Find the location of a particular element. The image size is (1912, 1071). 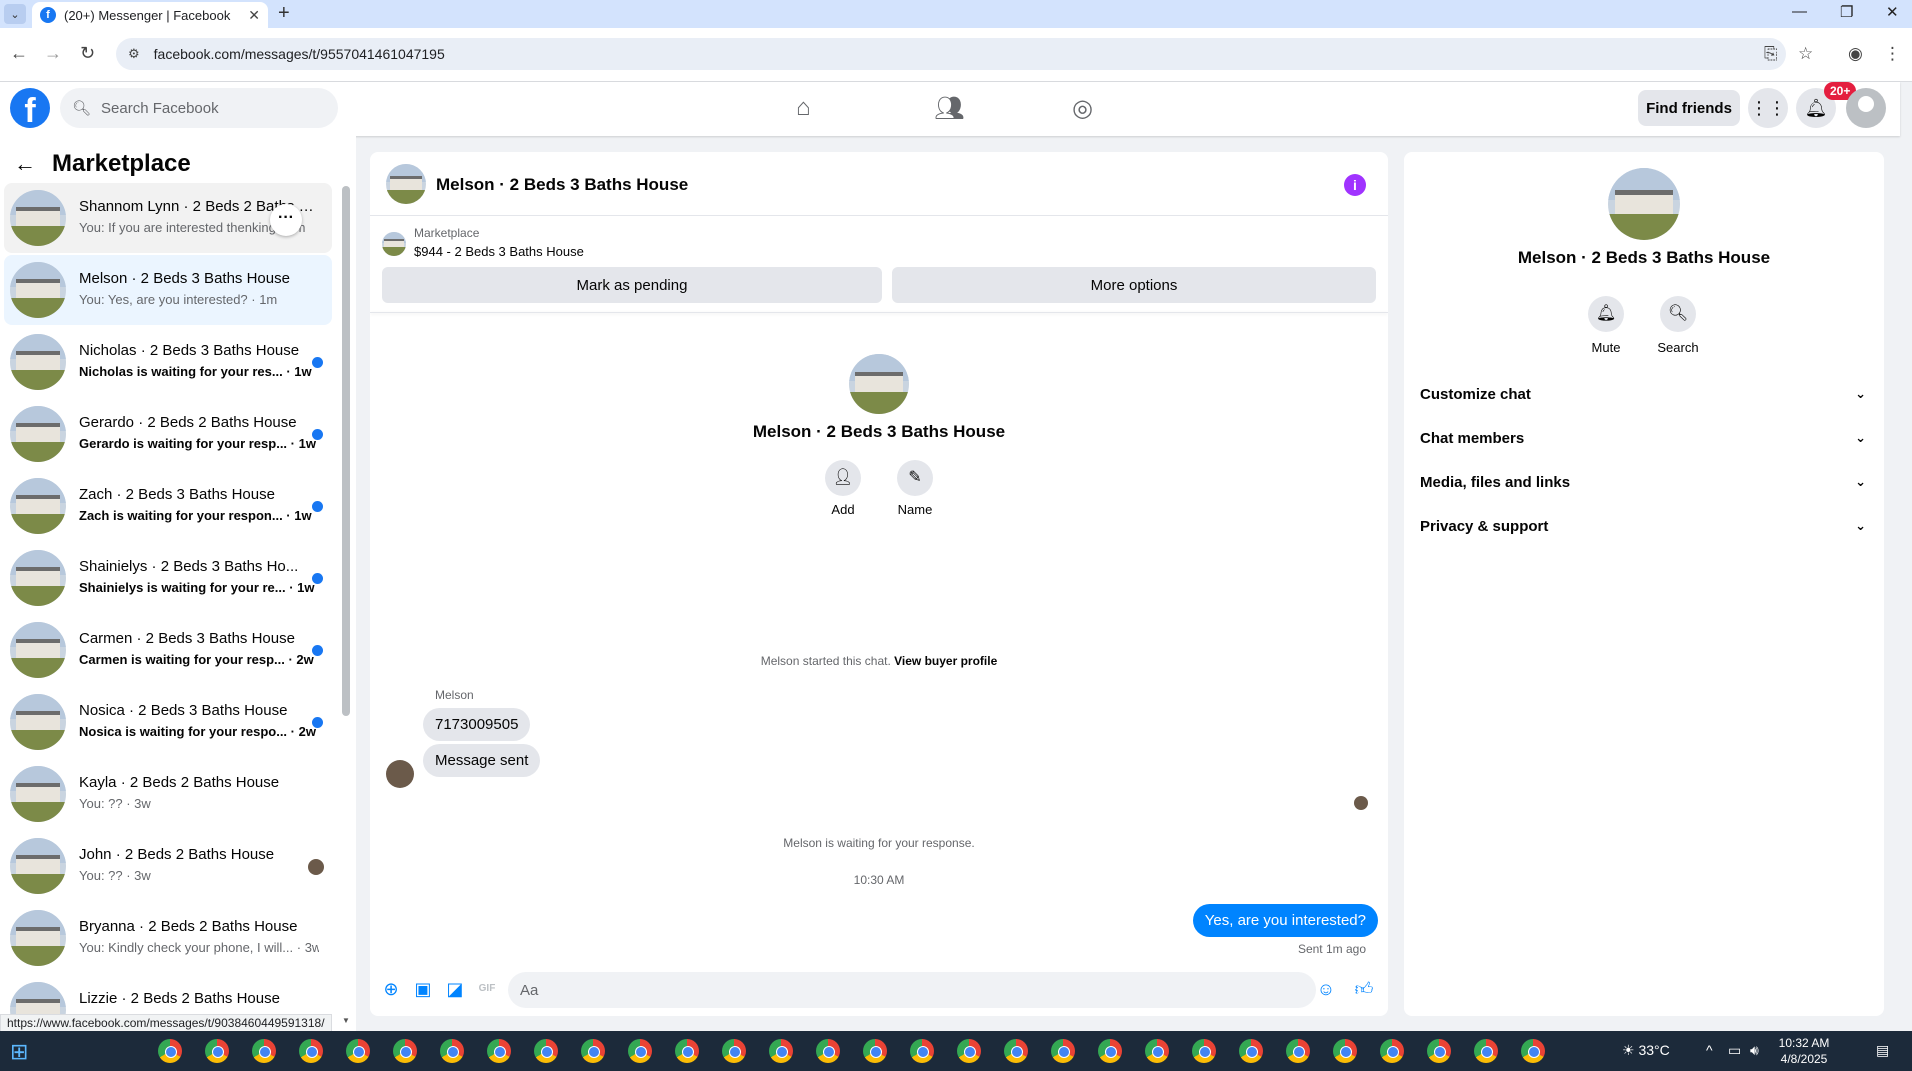

back-arrow-icon: ← is located at coordinates (25, 164).